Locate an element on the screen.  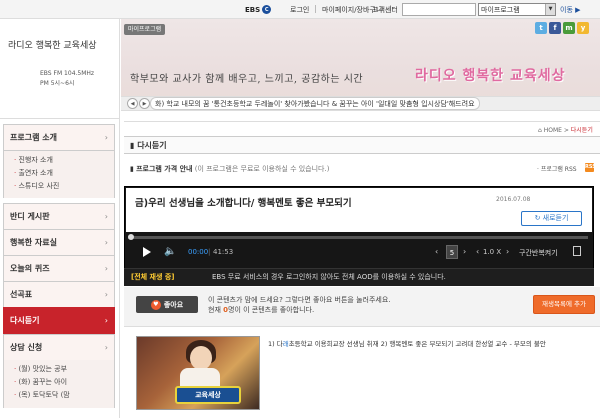
sidebar-item-counsel: 상담 신청 › is located at coordinates (59, 347).